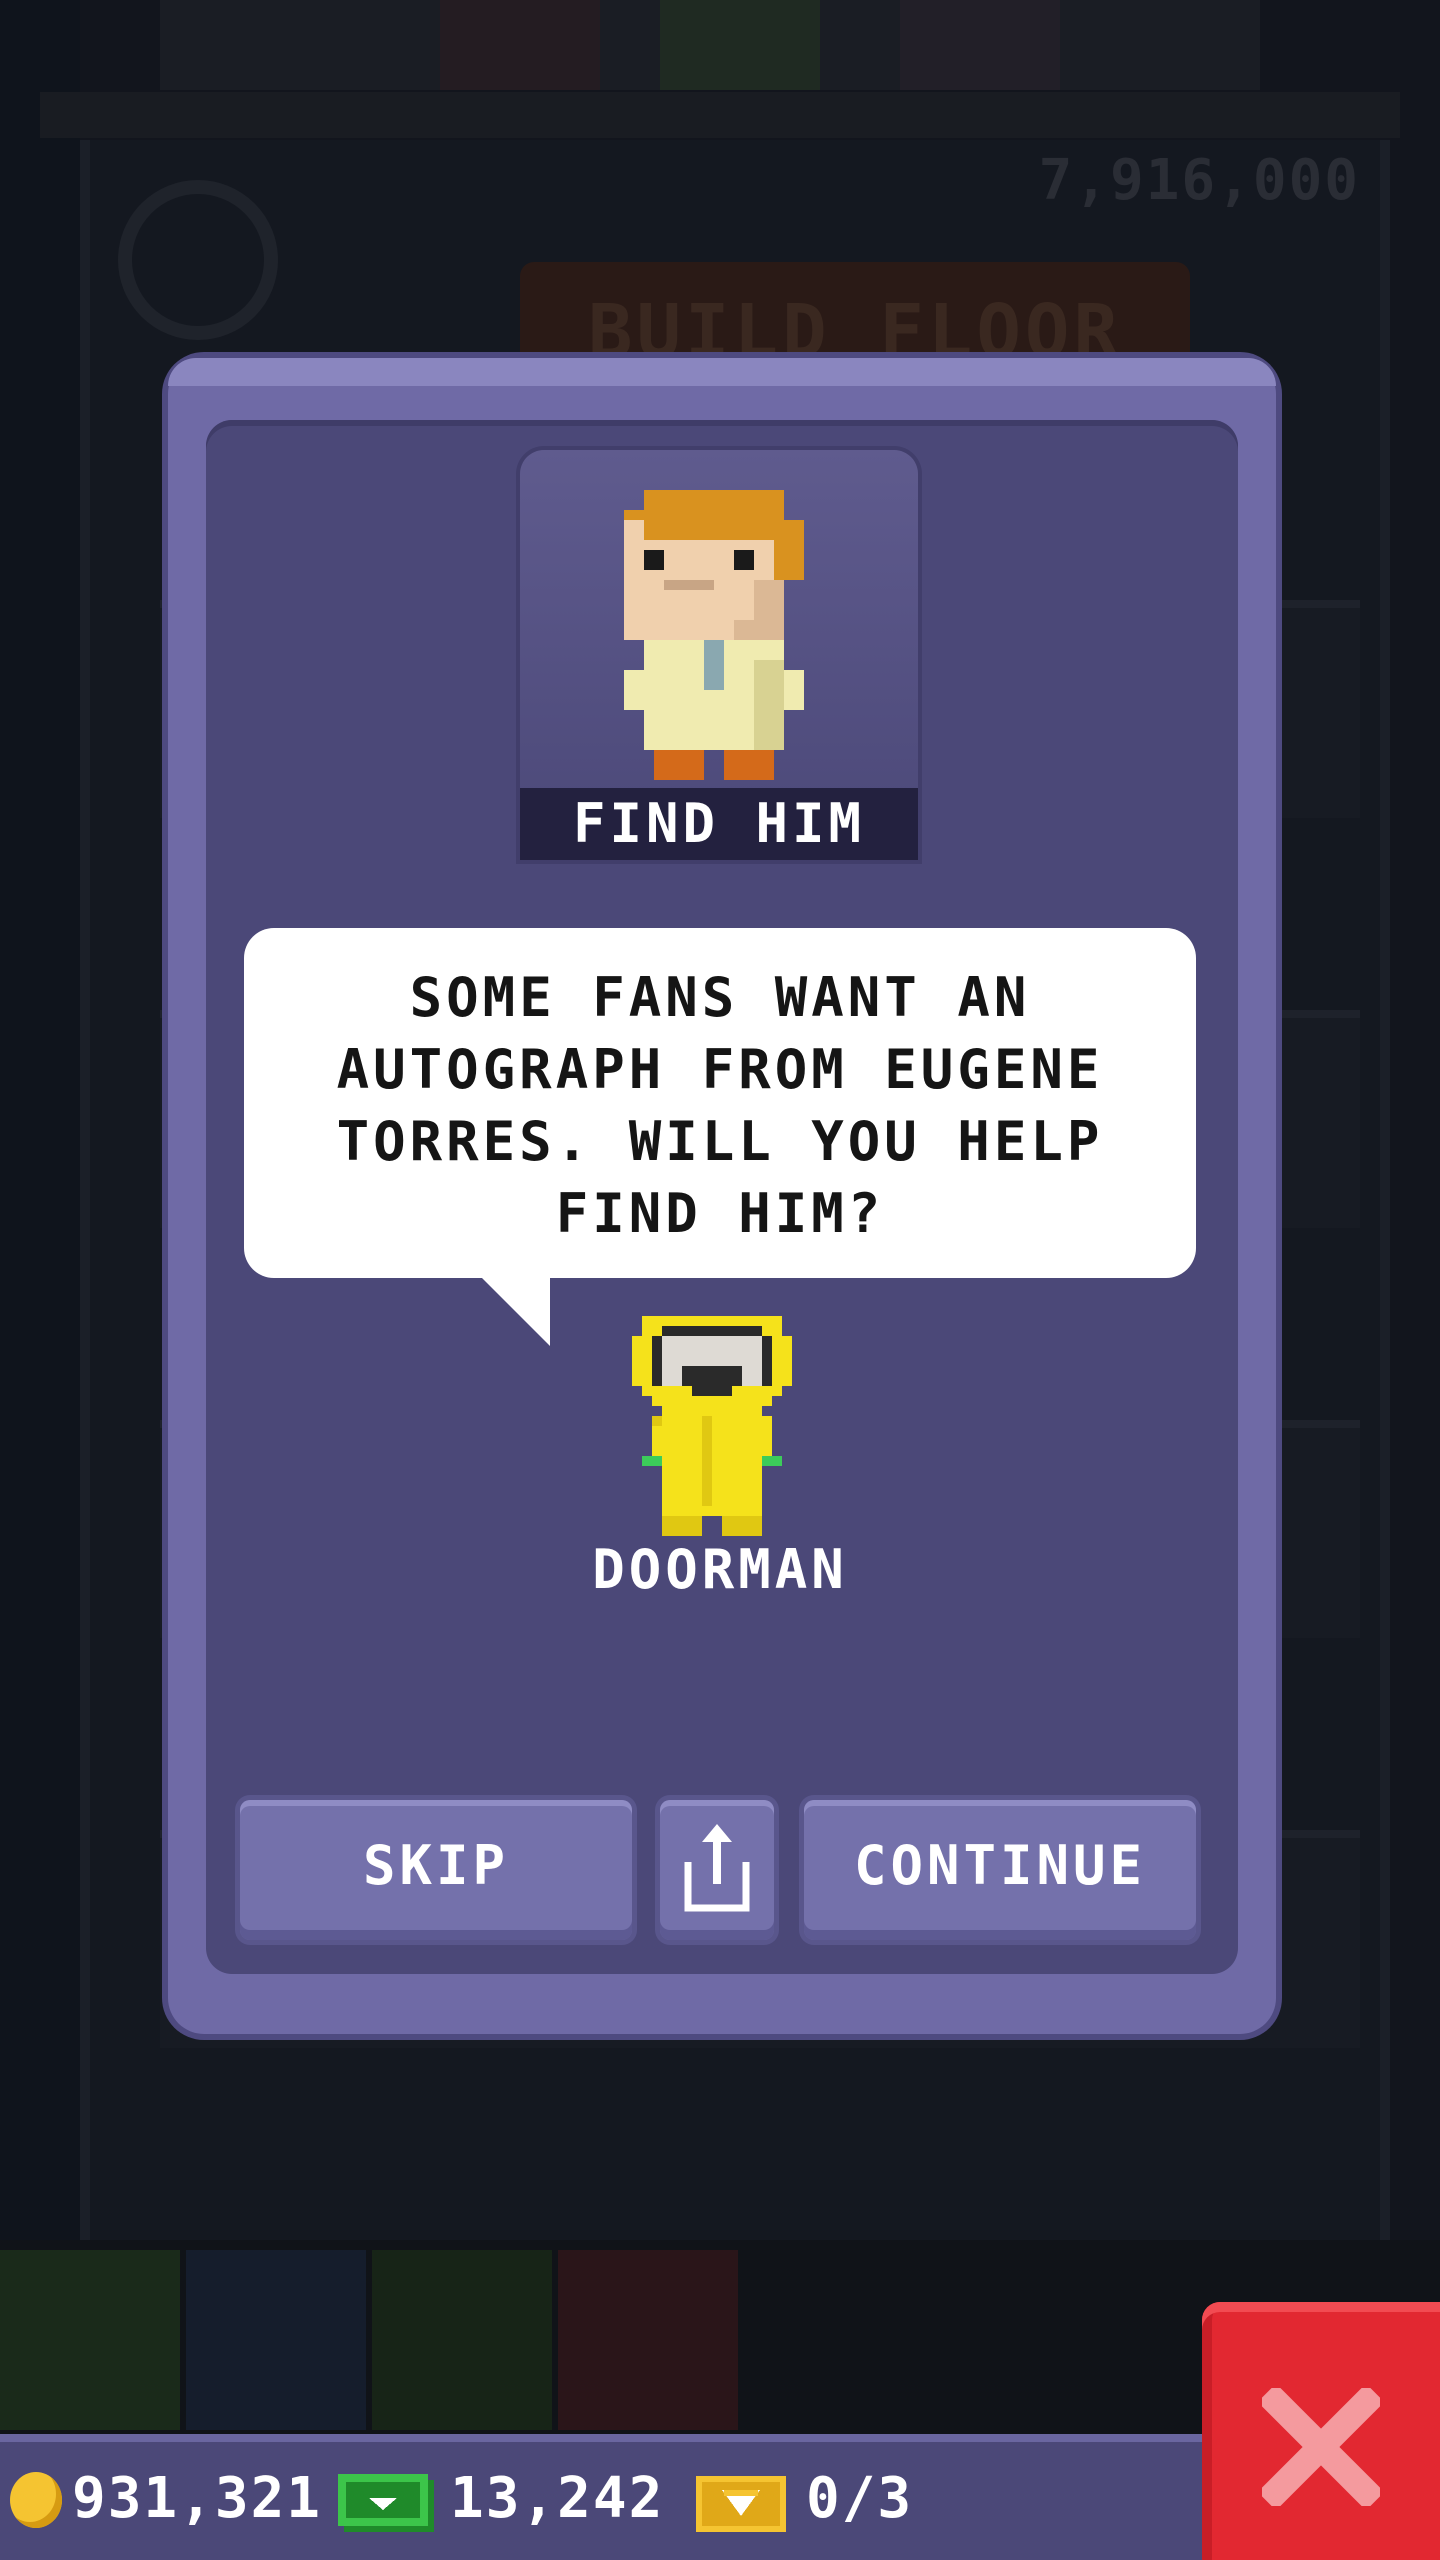 The width and height of the screenshot is (1440, 2560). I want to click on speech-bubble-tail-icon, so click(515, 1311).